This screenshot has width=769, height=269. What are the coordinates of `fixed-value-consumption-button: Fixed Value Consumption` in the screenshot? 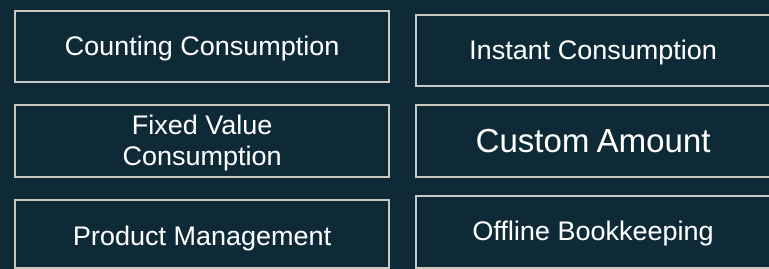 It's located at (202, 141).